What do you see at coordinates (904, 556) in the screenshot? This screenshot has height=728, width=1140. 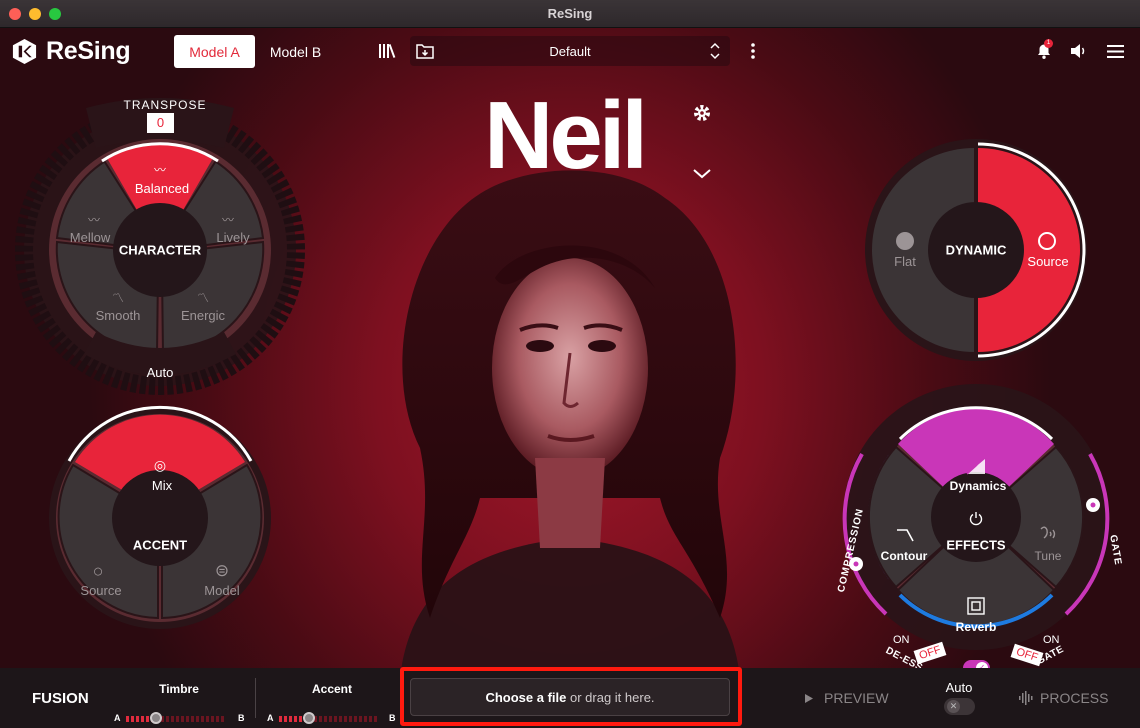 I see `segment-label-contour: Contour` at bounding box center [904, 556].